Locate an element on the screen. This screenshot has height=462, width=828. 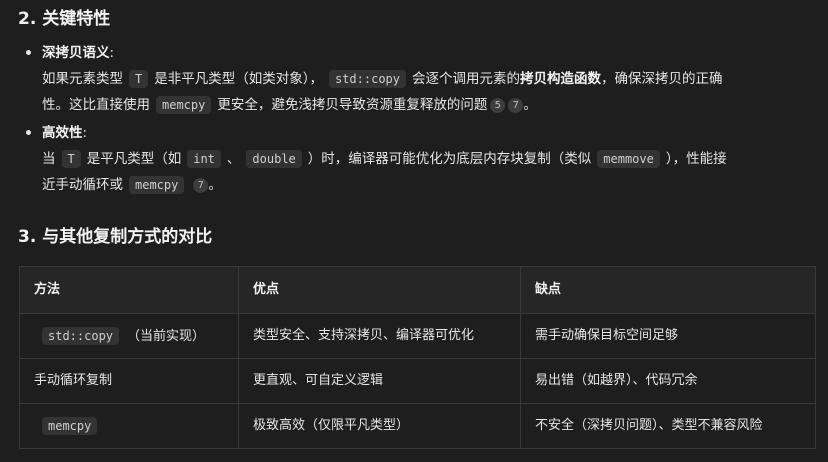
inline-code: double is located at coordinates (274, 159).